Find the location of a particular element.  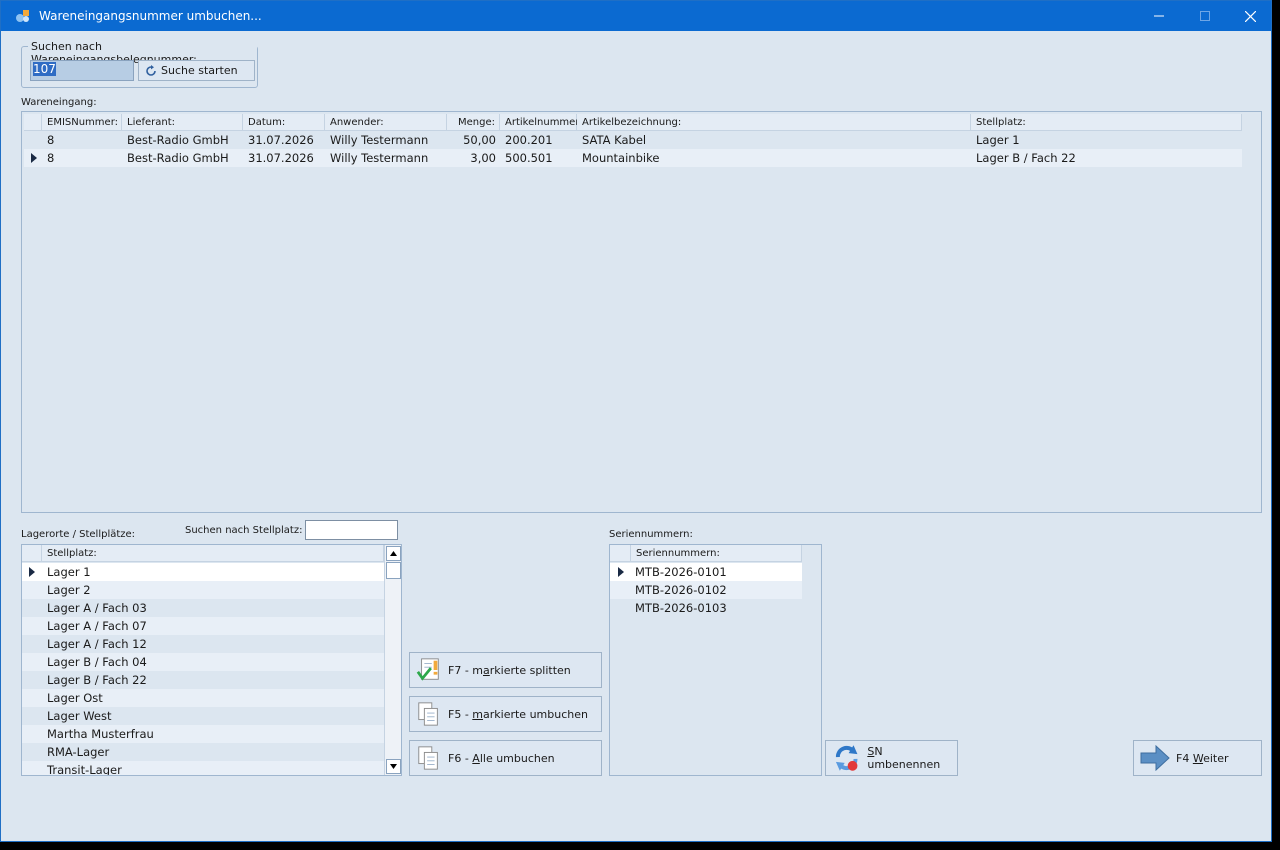

list-item: Lager 2 is located at coordinates (203, 590).